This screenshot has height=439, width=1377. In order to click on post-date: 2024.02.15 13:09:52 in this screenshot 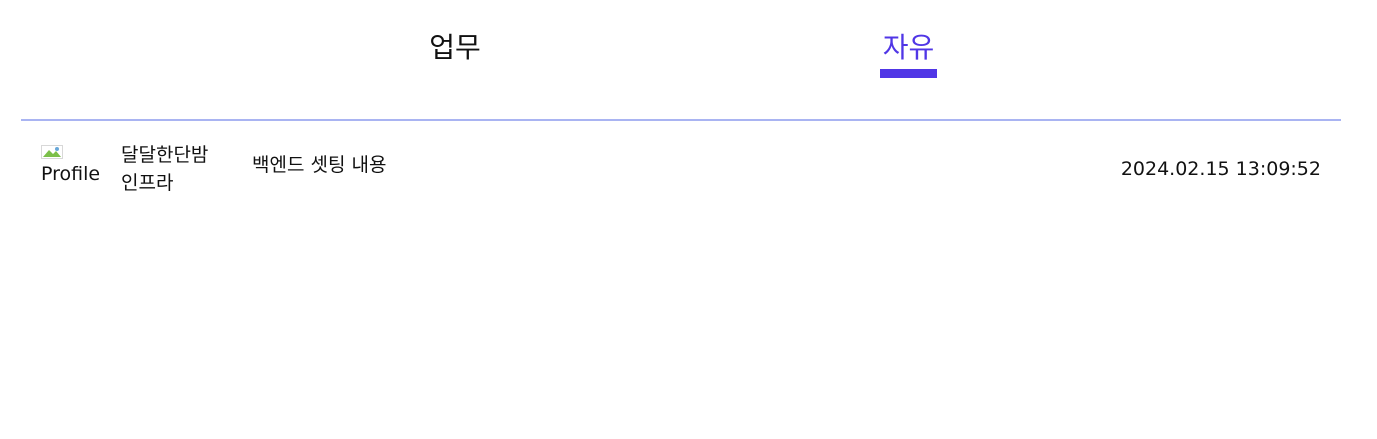, I will do `click(1220, 169)`.